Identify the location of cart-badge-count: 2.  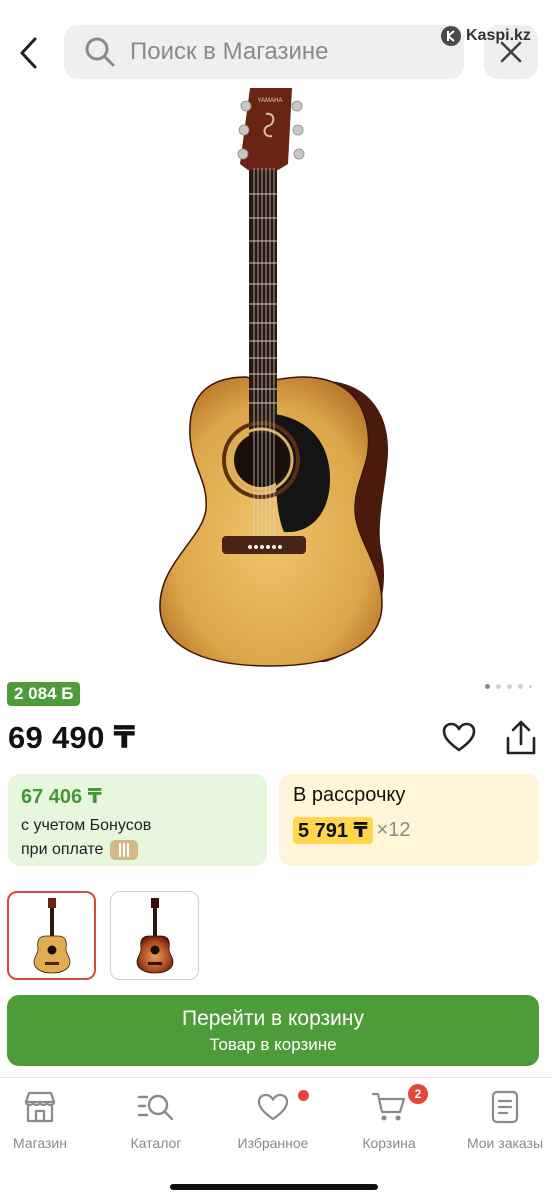
(418, 1094).